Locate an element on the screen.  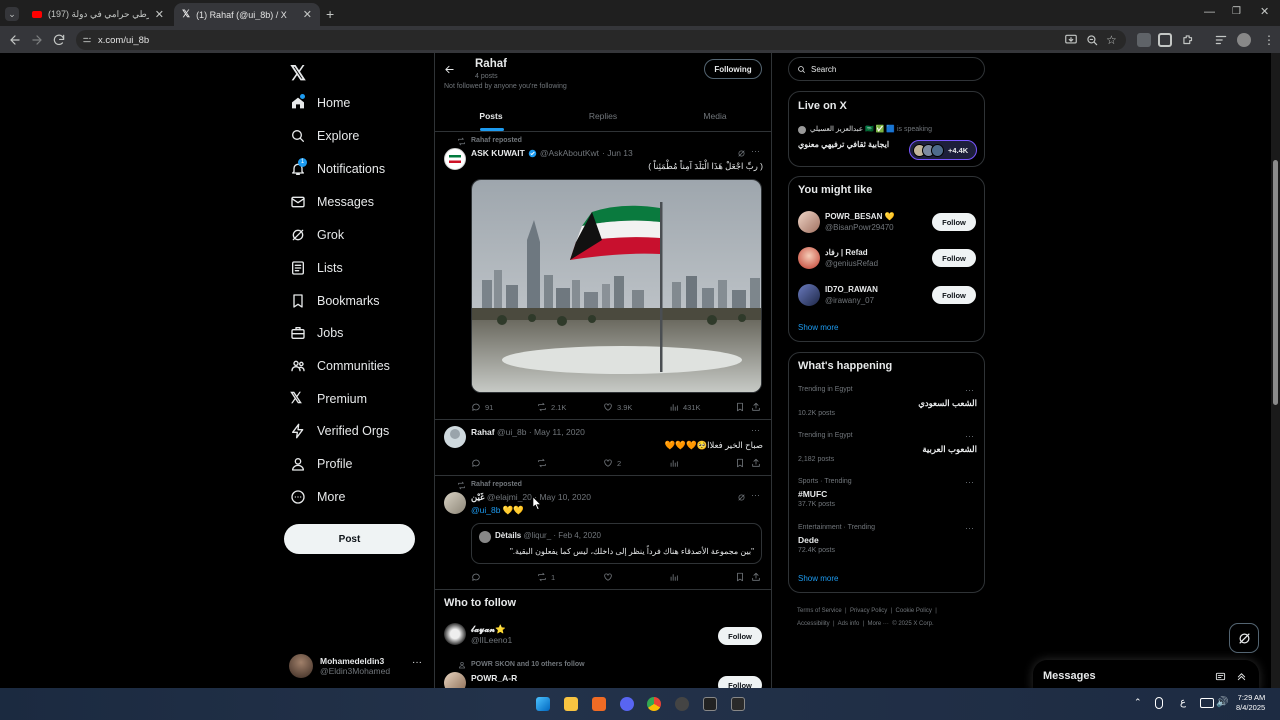
profile-avatar-icon is located at coordinates (1244, 40).